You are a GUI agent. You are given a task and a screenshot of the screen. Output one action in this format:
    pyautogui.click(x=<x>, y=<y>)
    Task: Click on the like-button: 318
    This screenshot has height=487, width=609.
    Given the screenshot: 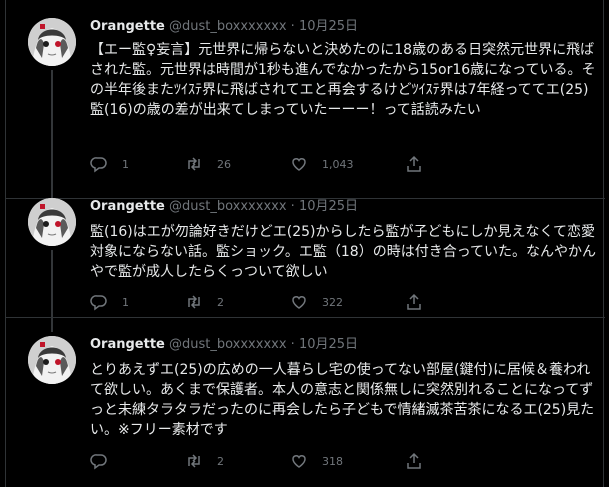 What is the action you would take?
    pyautogui.click(x=316, y=461)
    